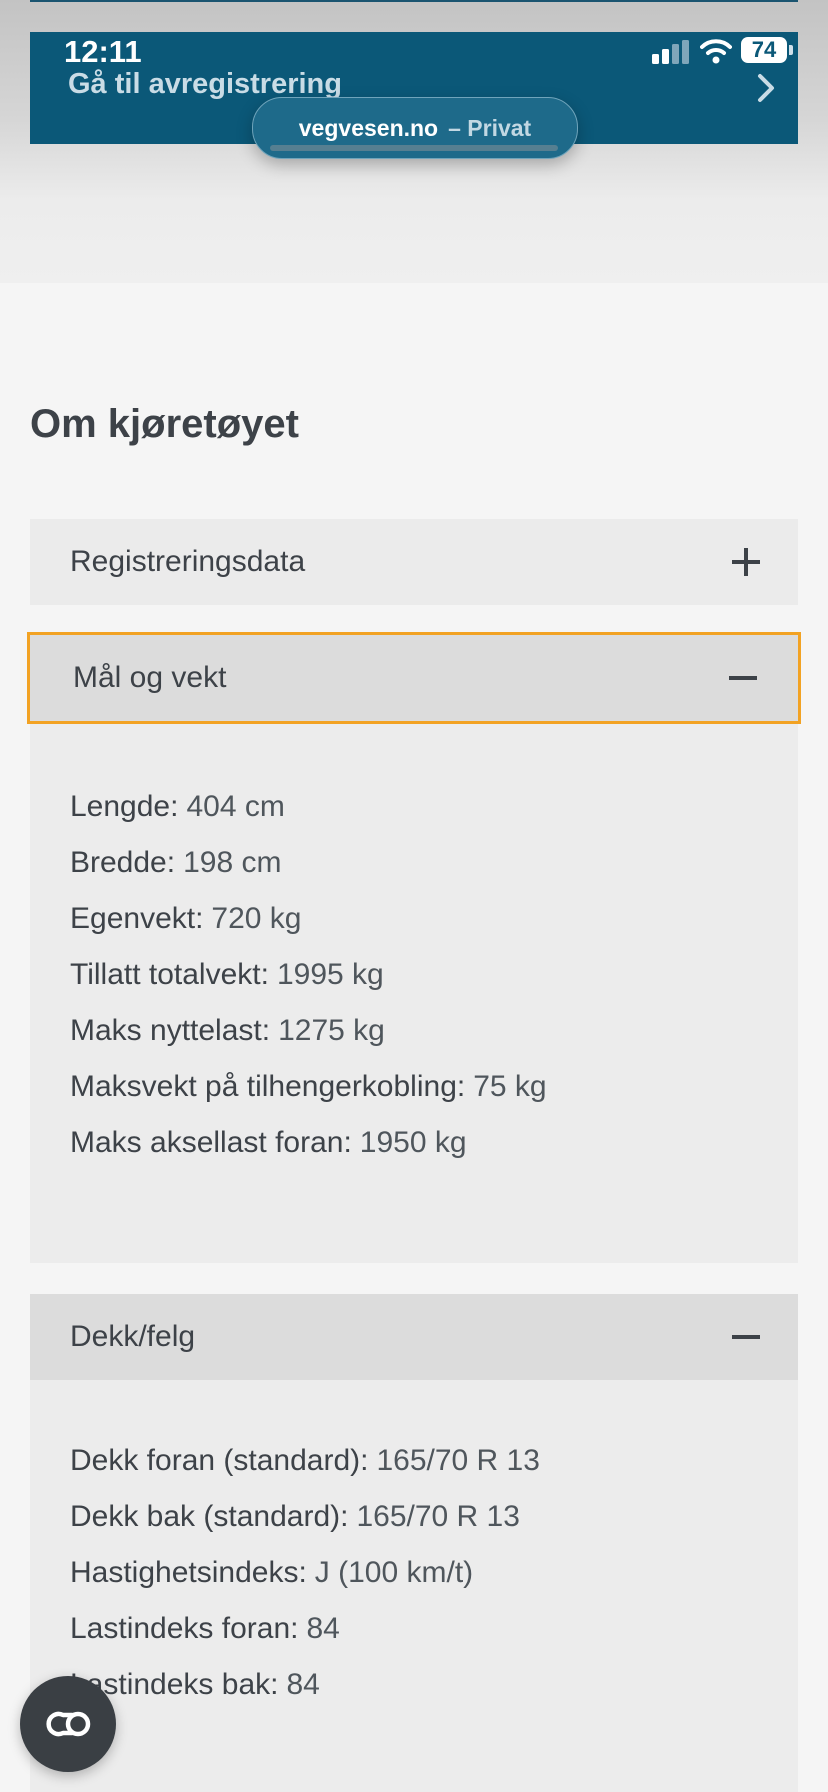 This screenshot has height=1792, width=828. Describe the element at coordinates (490, 127) in the screenshot. I see `browsing-mode: – Privat` at that location.